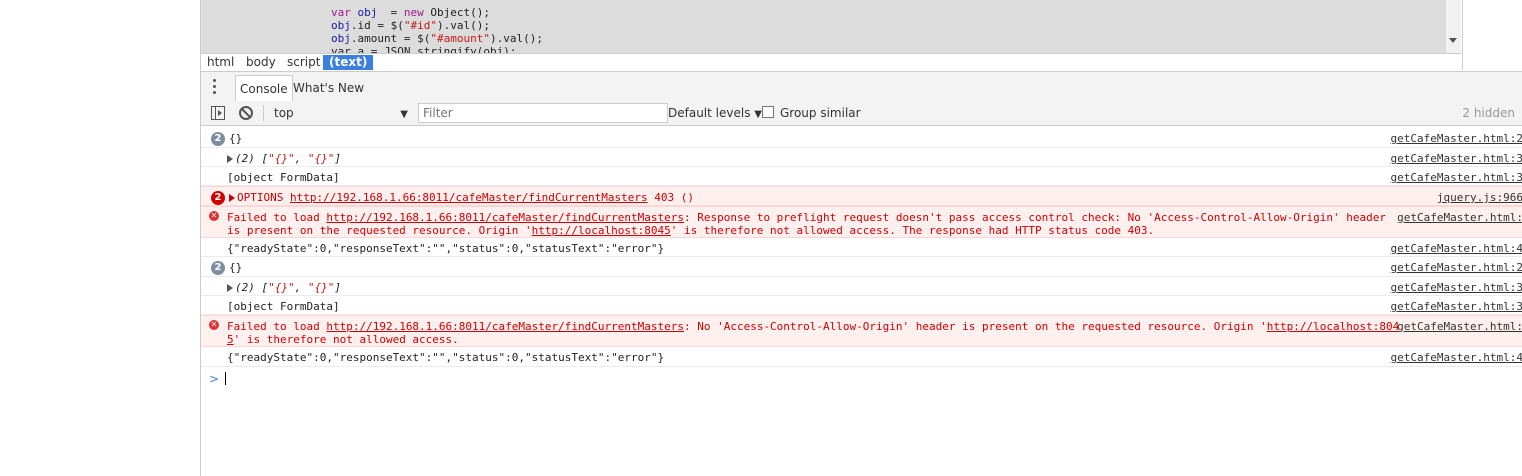 The height and width of the screenshot is (476, 1522). What do you see at coordinates (768, 112) in the screenshot?
I see `group-similar-checkbox` at bounding box center [768, 112].